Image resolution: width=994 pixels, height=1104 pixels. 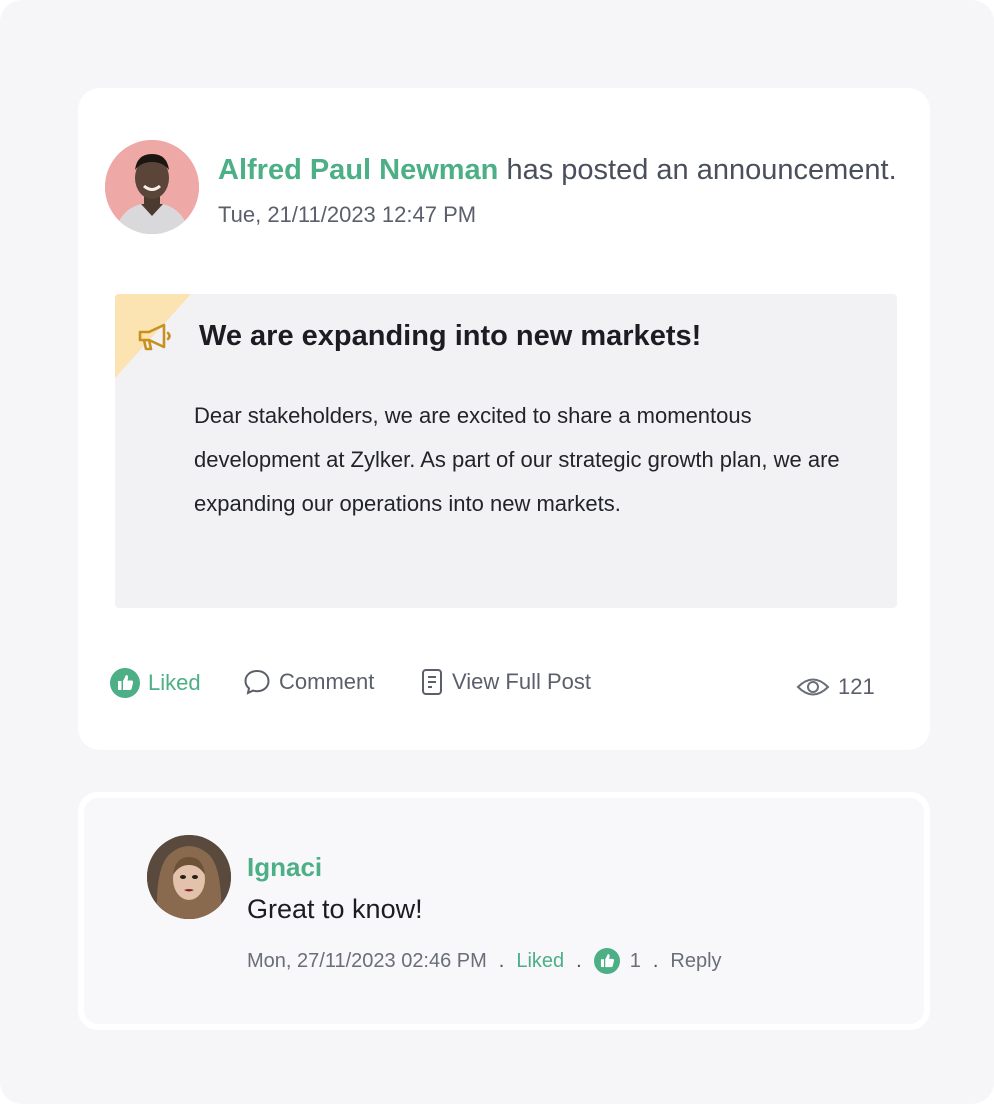 I want to click on author-name-link: Alfred Paul Newman, so click(x=358, y=170).